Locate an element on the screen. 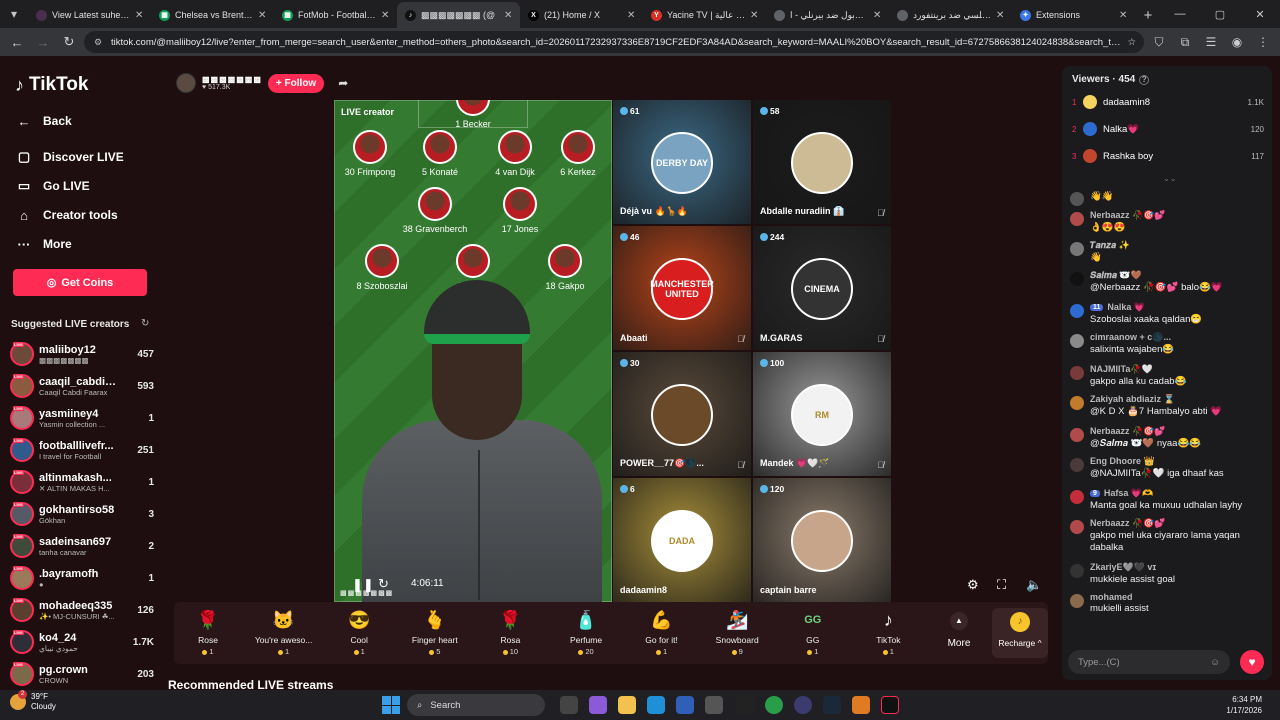 The image size is (1280, 720). back-arrow-icon: ← is located at coordinates (17, 42).